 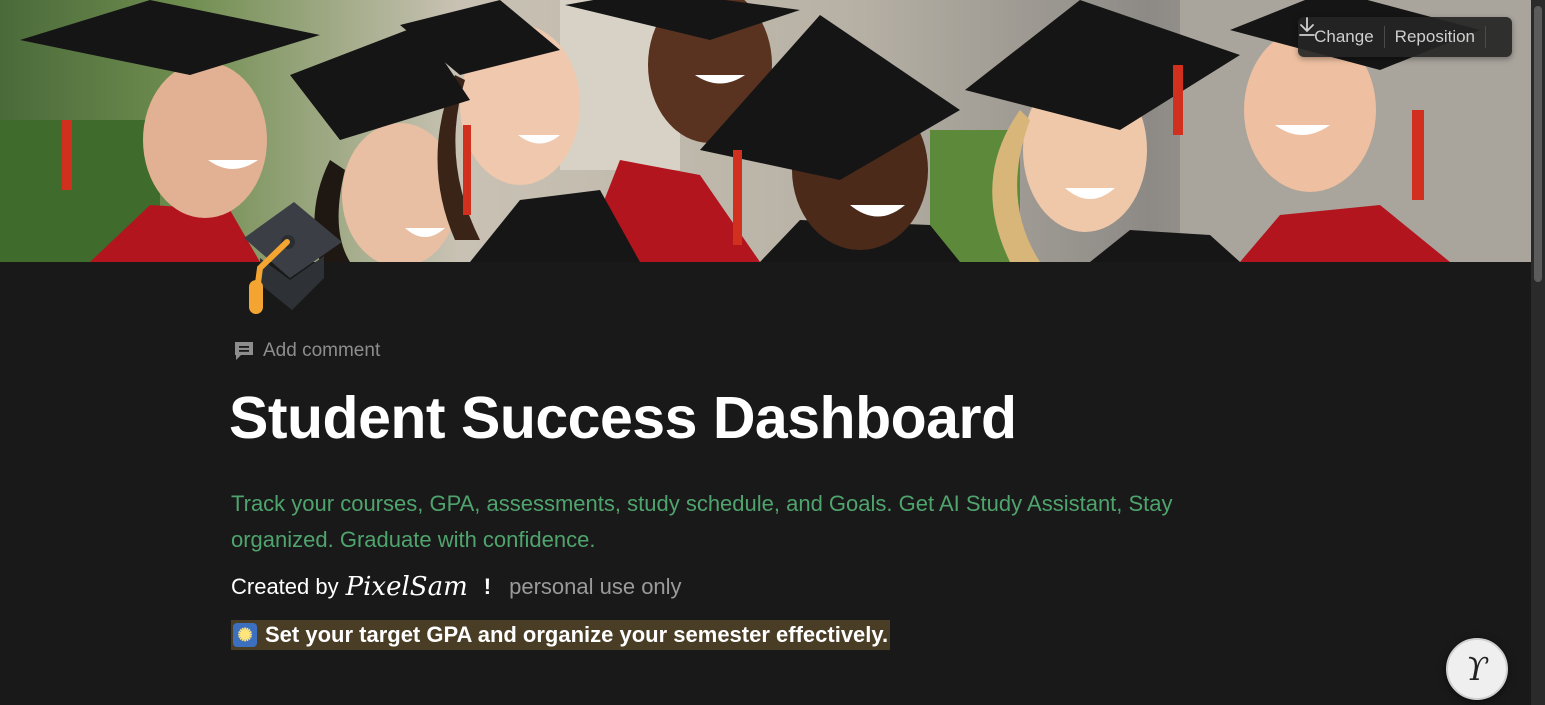 I want to click on cover-controls: Change Reposition, so click(x=1405, y=37).